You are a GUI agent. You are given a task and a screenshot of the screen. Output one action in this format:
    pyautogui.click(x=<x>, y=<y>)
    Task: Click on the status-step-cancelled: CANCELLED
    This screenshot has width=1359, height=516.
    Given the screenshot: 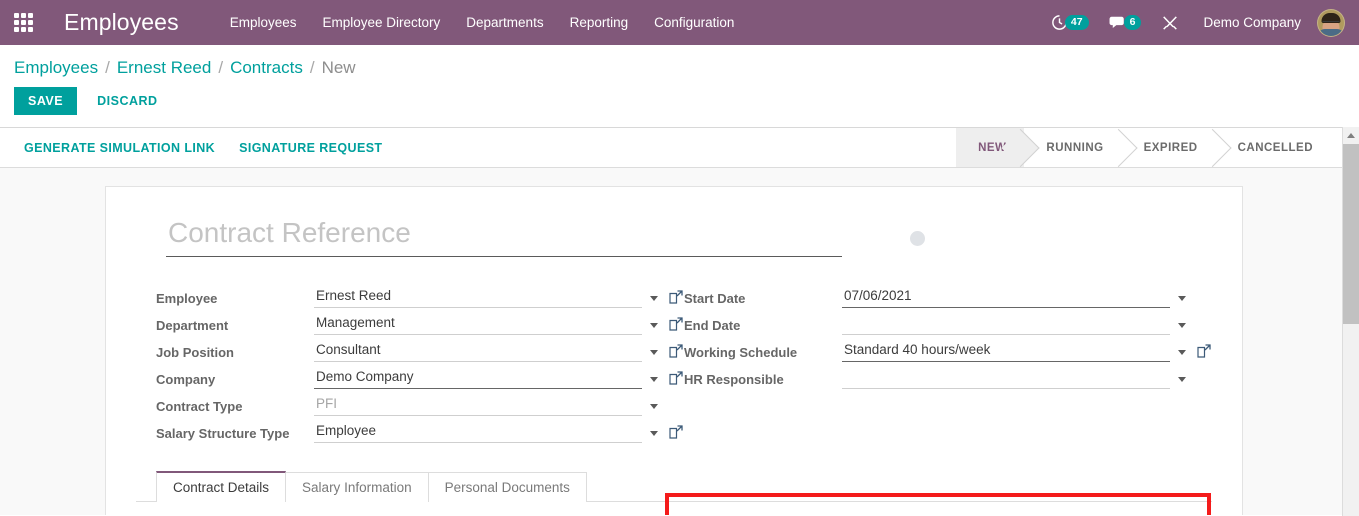 What is the action you would take?
    pyautogui.click(x=1273, y=147)
    